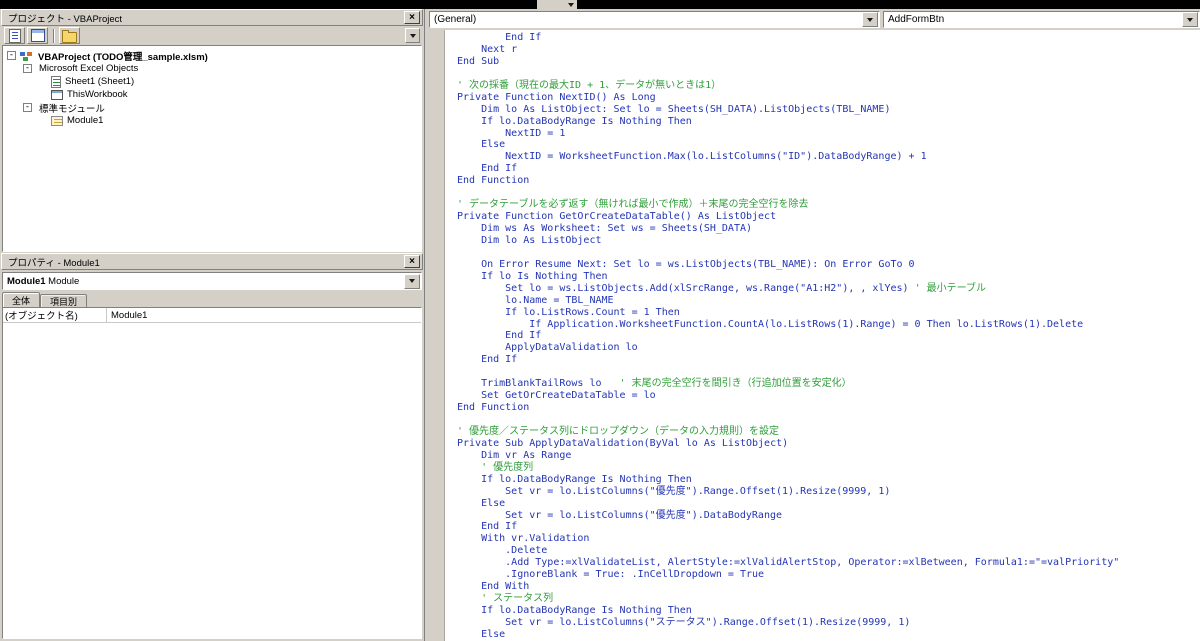  I want to click on code-line: ' データテーブルを必ず返す（無ければ最小で作成）＋末尾の完全空行を除去, so click(633, 205).